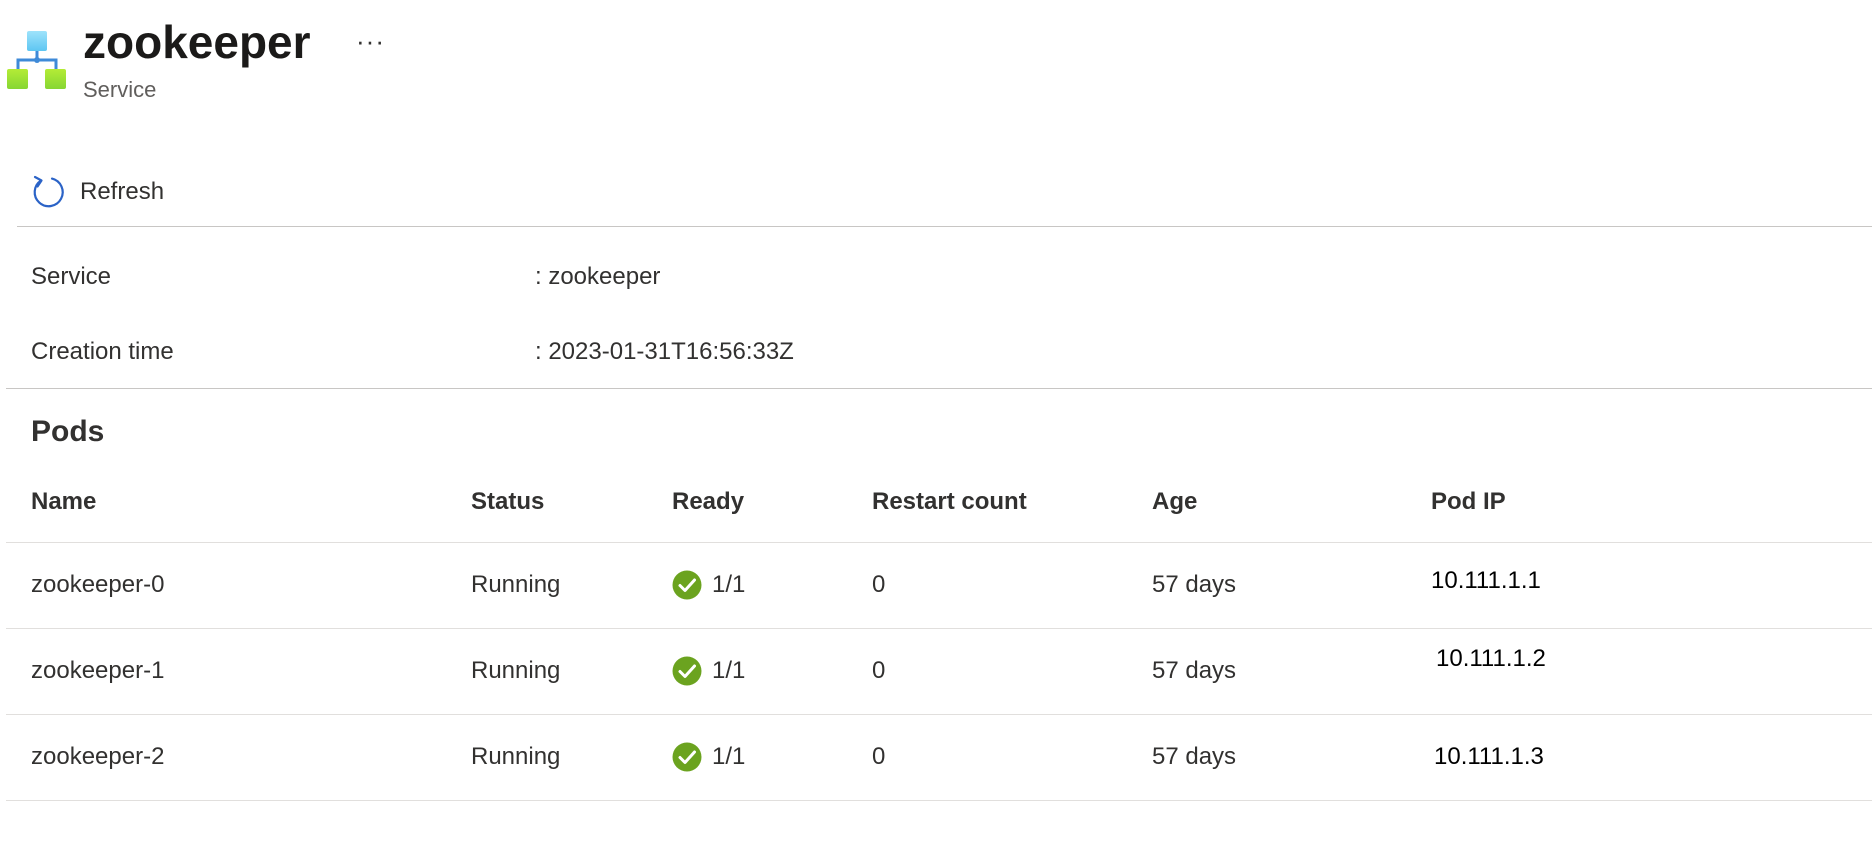 Image resolution: width=1872 pixels, height=846 pixels. I want to click on column-header-age: Age, so click(1174, 502).